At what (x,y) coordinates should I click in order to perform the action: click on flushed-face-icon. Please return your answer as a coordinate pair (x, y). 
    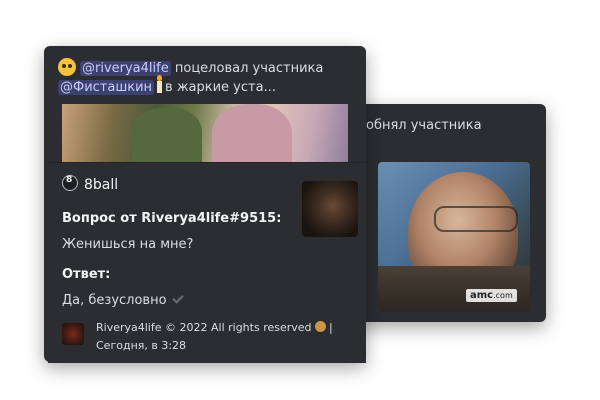
    Looking at the image, I should click on (67, 67).